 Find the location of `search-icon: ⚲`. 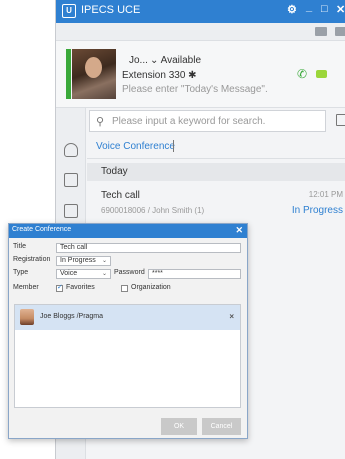

search-icon: ⚲ is located at coordinates (100, 122).